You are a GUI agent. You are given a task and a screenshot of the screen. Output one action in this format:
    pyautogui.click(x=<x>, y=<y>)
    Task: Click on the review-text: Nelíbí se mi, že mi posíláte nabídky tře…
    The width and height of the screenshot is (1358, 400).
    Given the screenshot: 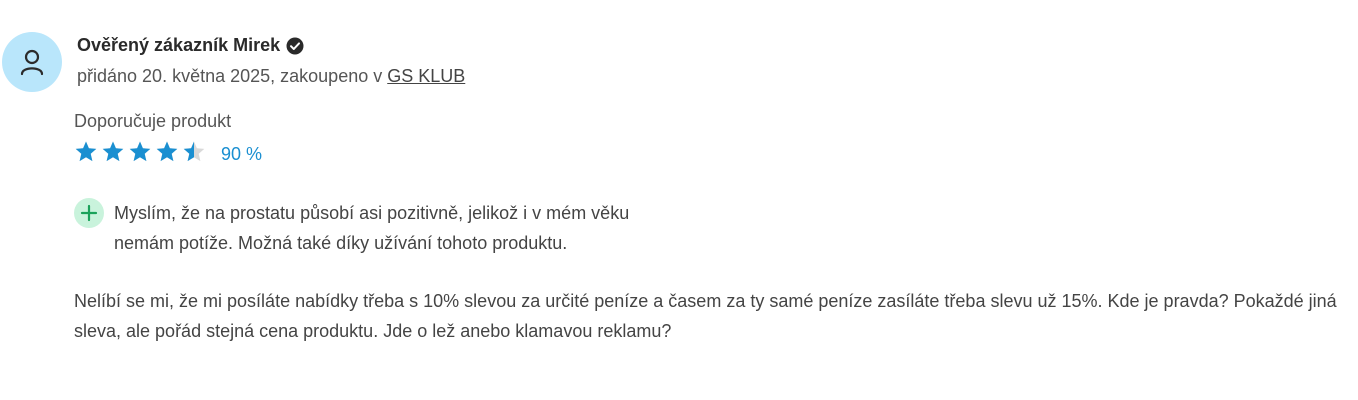 What is the action you would take?
    pyautogui.click(x=705, y=316)
    